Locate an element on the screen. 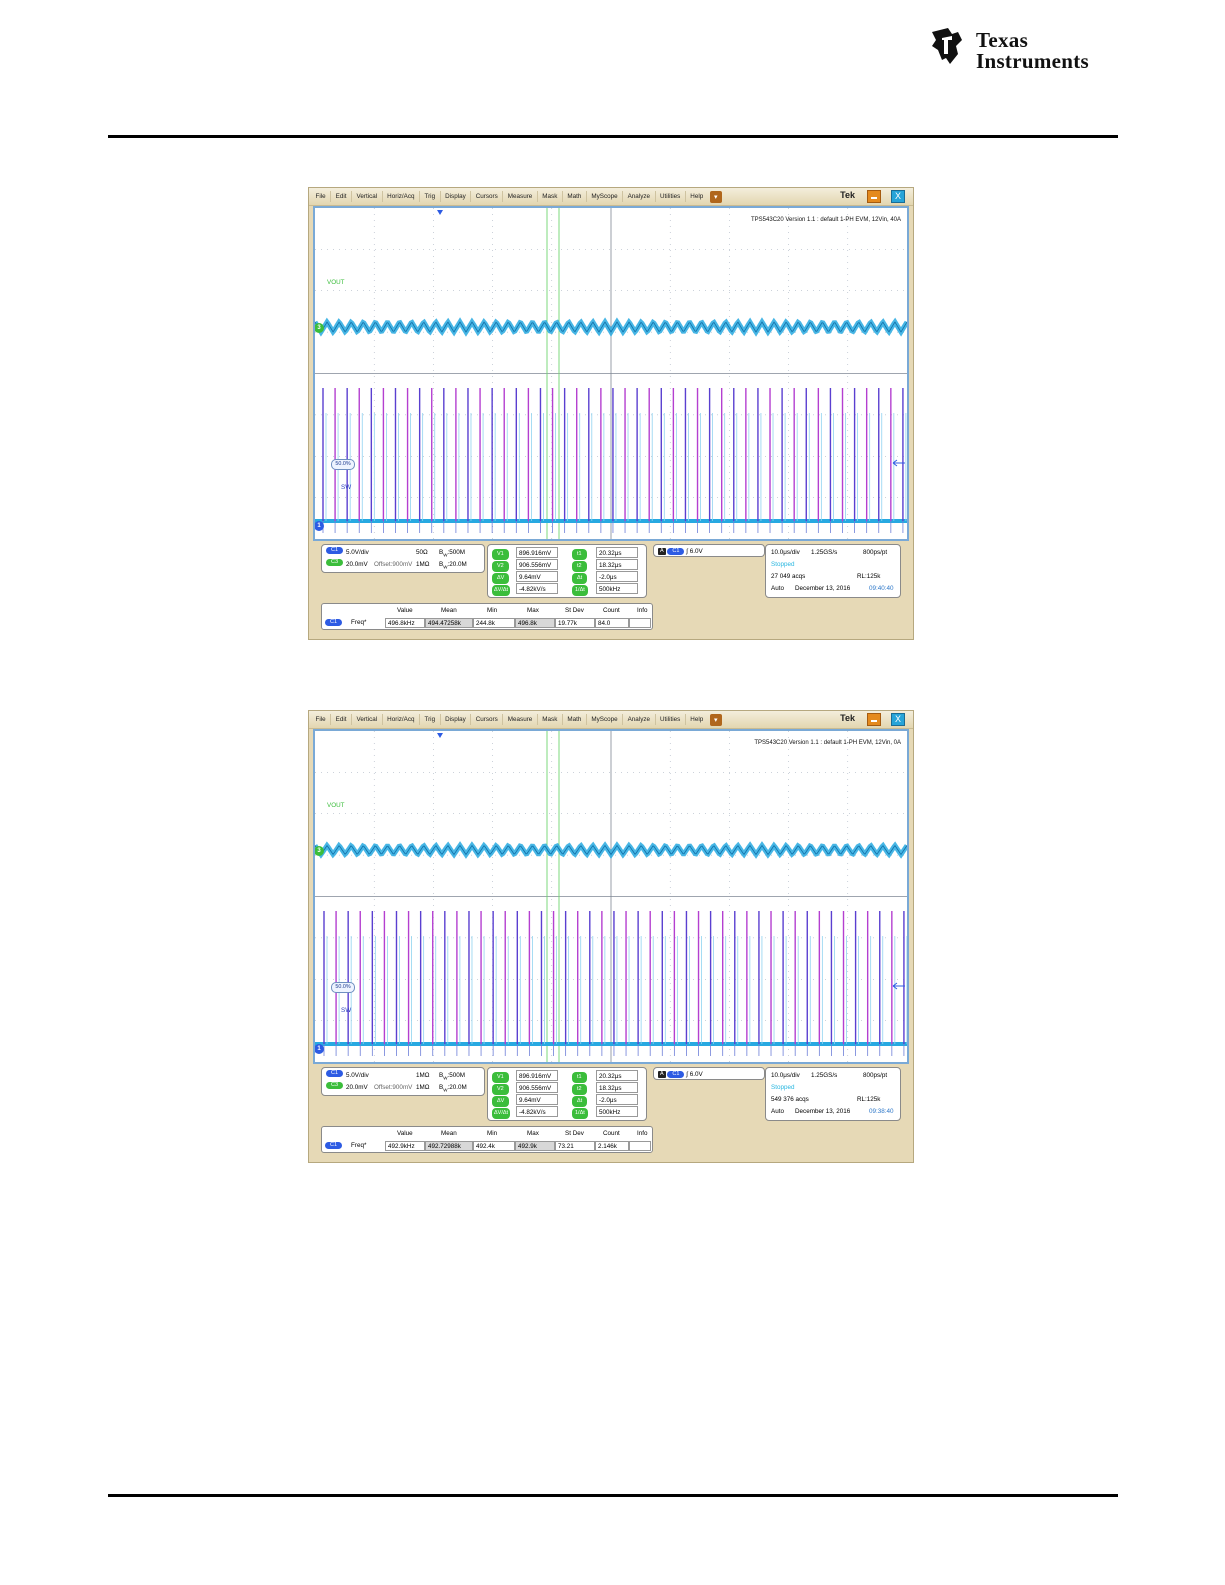  channel1-scale: 5.0V/div is located at coordinates (357, 1075).